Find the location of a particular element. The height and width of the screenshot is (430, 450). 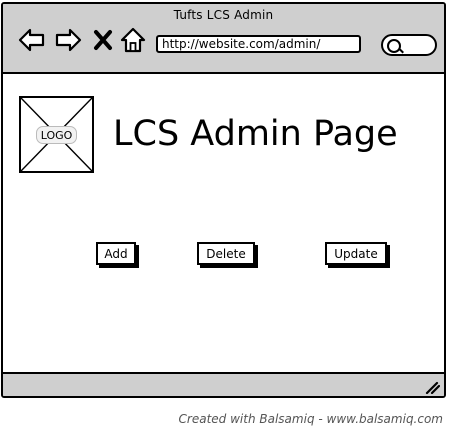

forward-arrow-icon is located at coordinates (68, 40).